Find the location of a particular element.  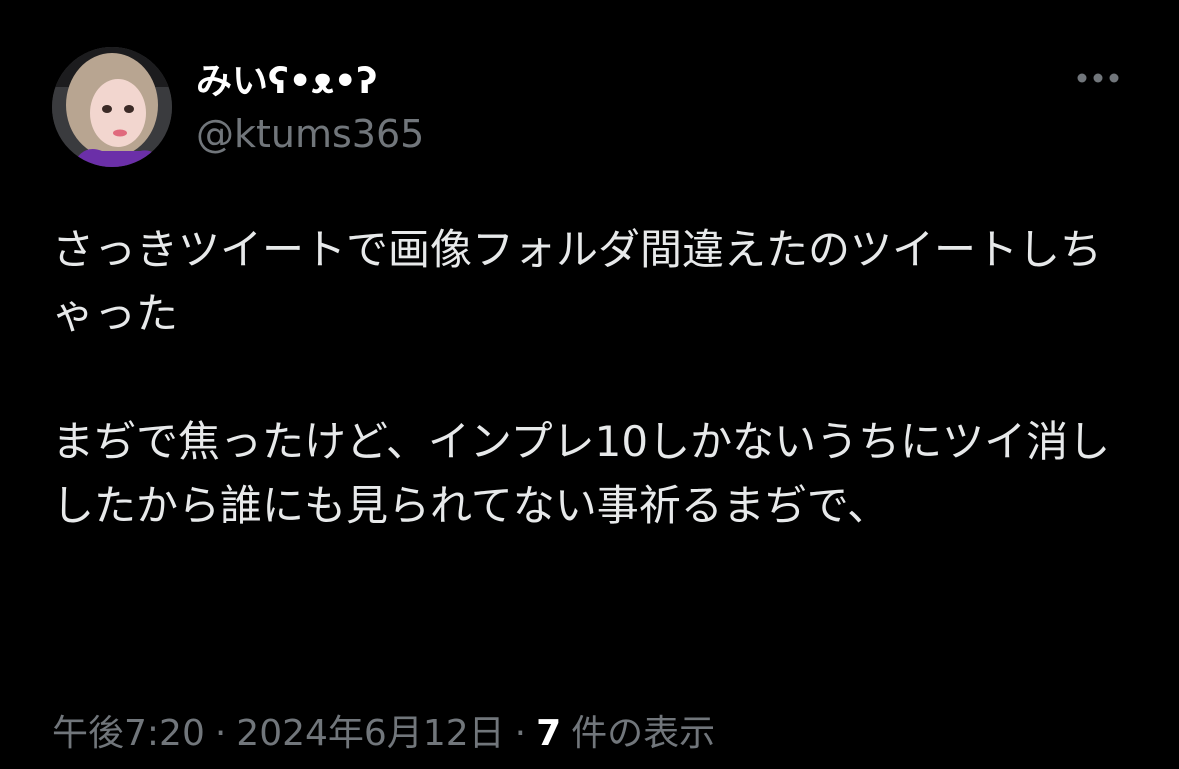

tweet-time: 午後7:20 is located at coordinates (128, 733).